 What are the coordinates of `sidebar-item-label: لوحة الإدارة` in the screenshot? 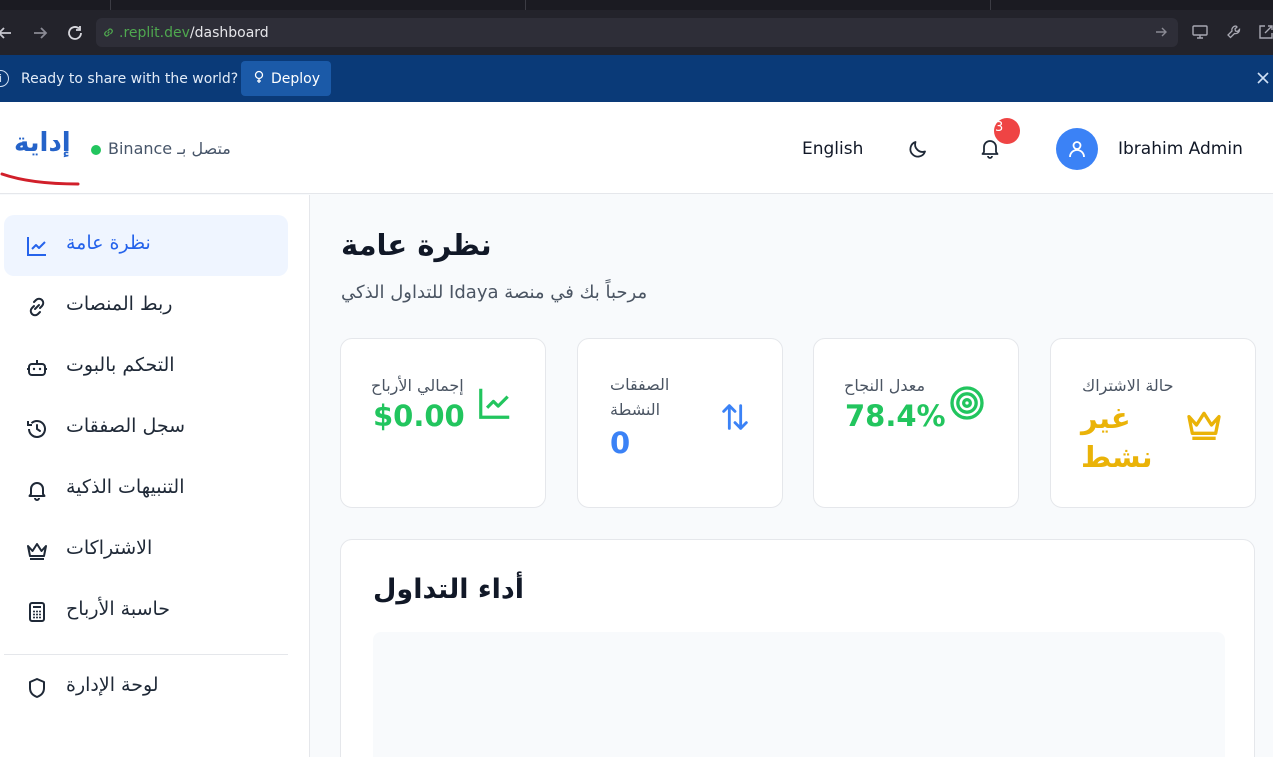 It's located at (112, 685).